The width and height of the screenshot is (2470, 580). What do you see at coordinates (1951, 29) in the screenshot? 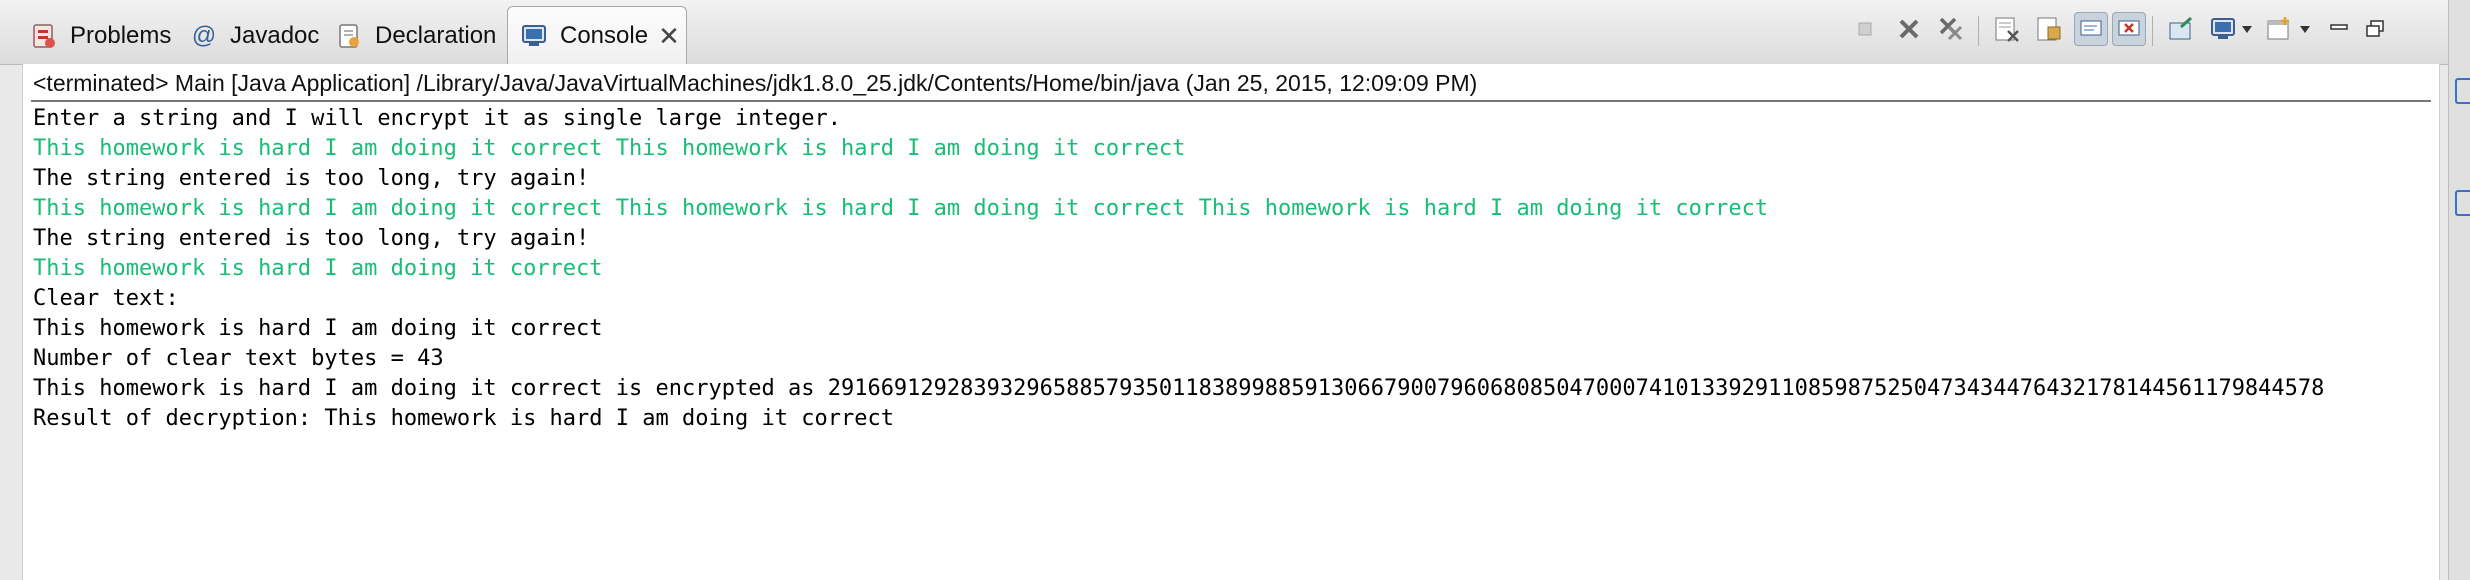
I see `remove-all-terminated-icon` at bounding box center [1951, 29].